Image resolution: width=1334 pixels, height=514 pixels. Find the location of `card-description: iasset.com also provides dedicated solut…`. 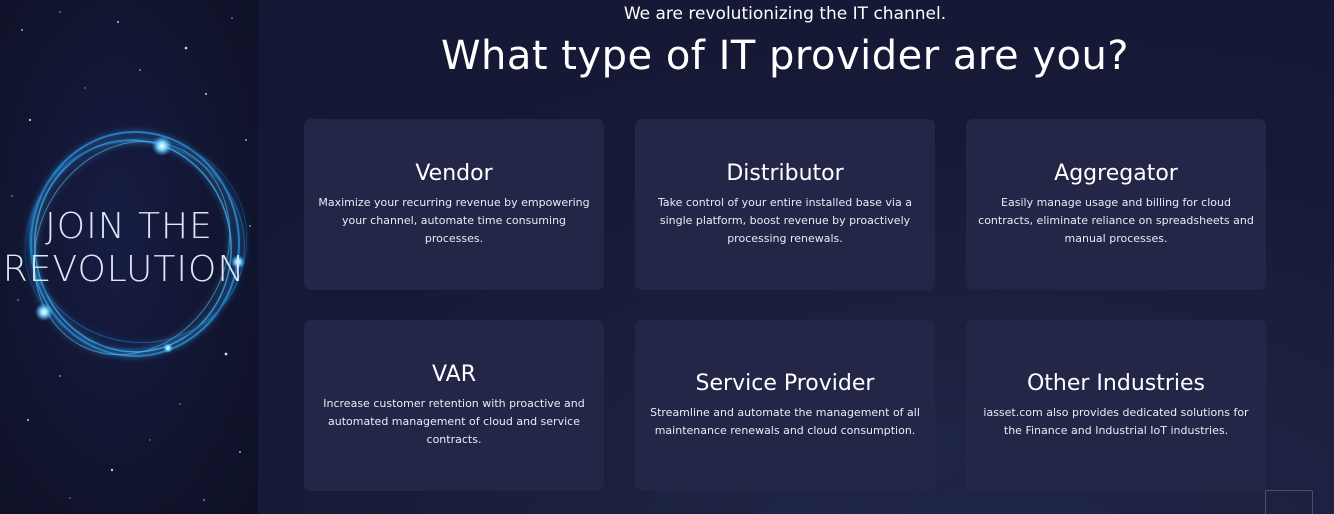

card-description: iasset.com also provides dedicated solut… is located at coordinates (1116, 421).